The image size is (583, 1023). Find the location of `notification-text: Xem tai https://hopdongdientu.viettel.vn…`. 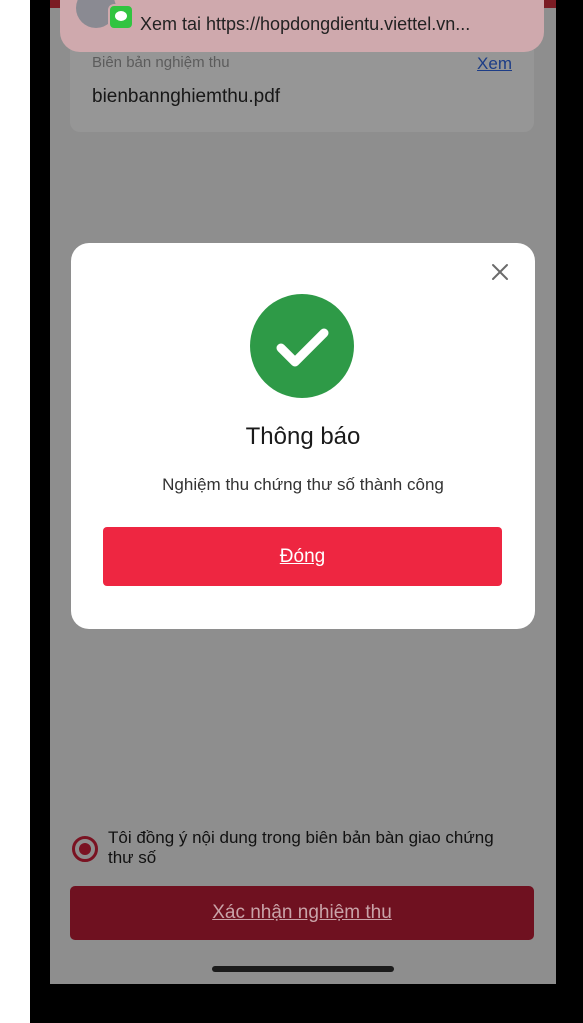

notification-text: Xem tai https://hopdongdientu.viettel.vn… is located at coordinates (305, 24).